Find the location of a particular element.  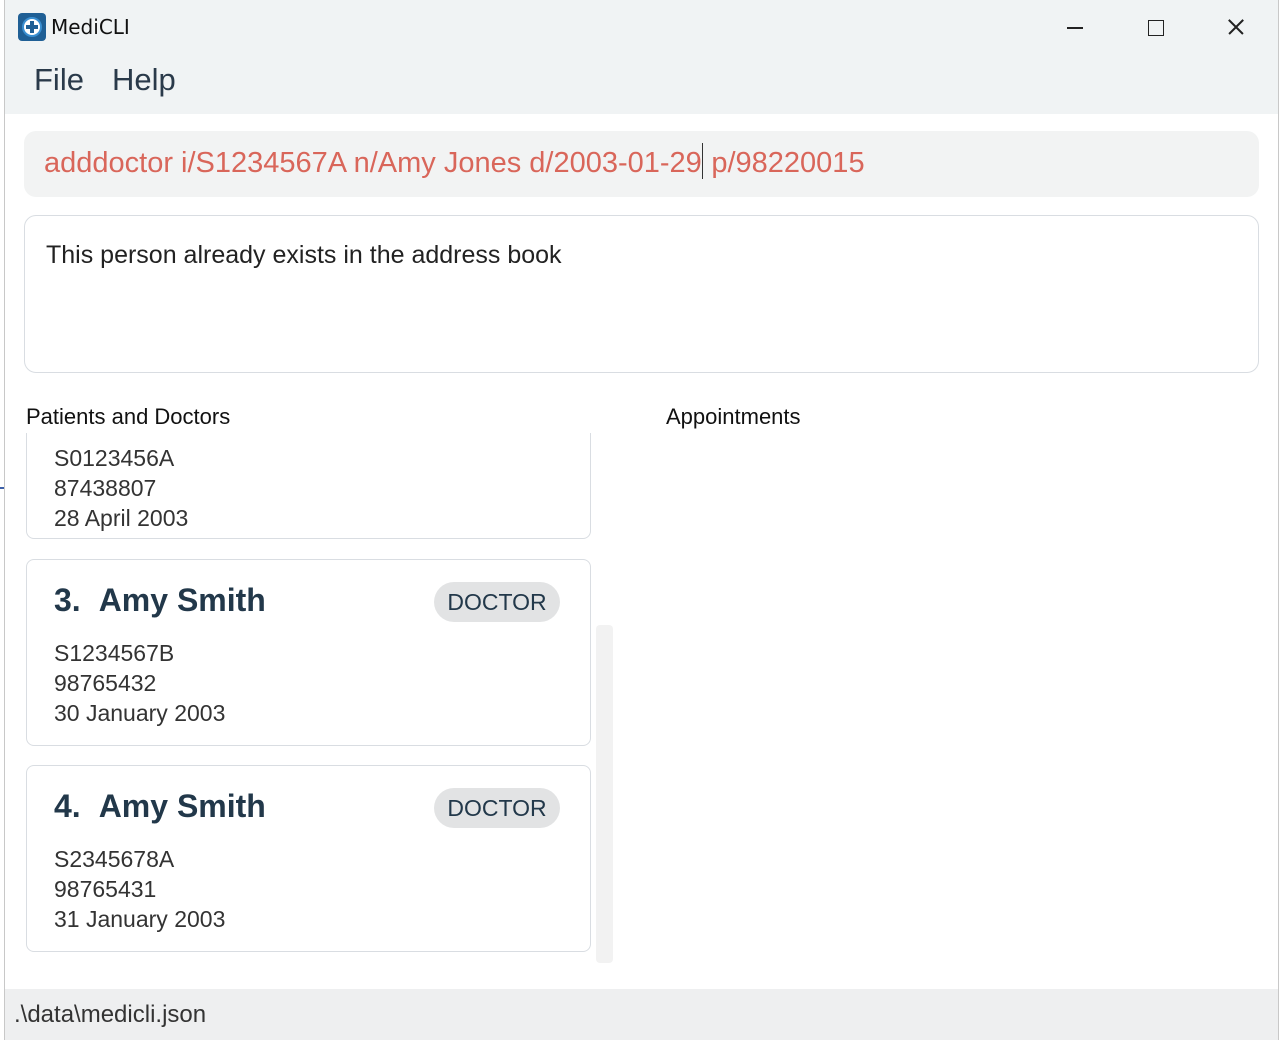

command-text-after-caret: p/98220015 is located at coordinates (784, 163).